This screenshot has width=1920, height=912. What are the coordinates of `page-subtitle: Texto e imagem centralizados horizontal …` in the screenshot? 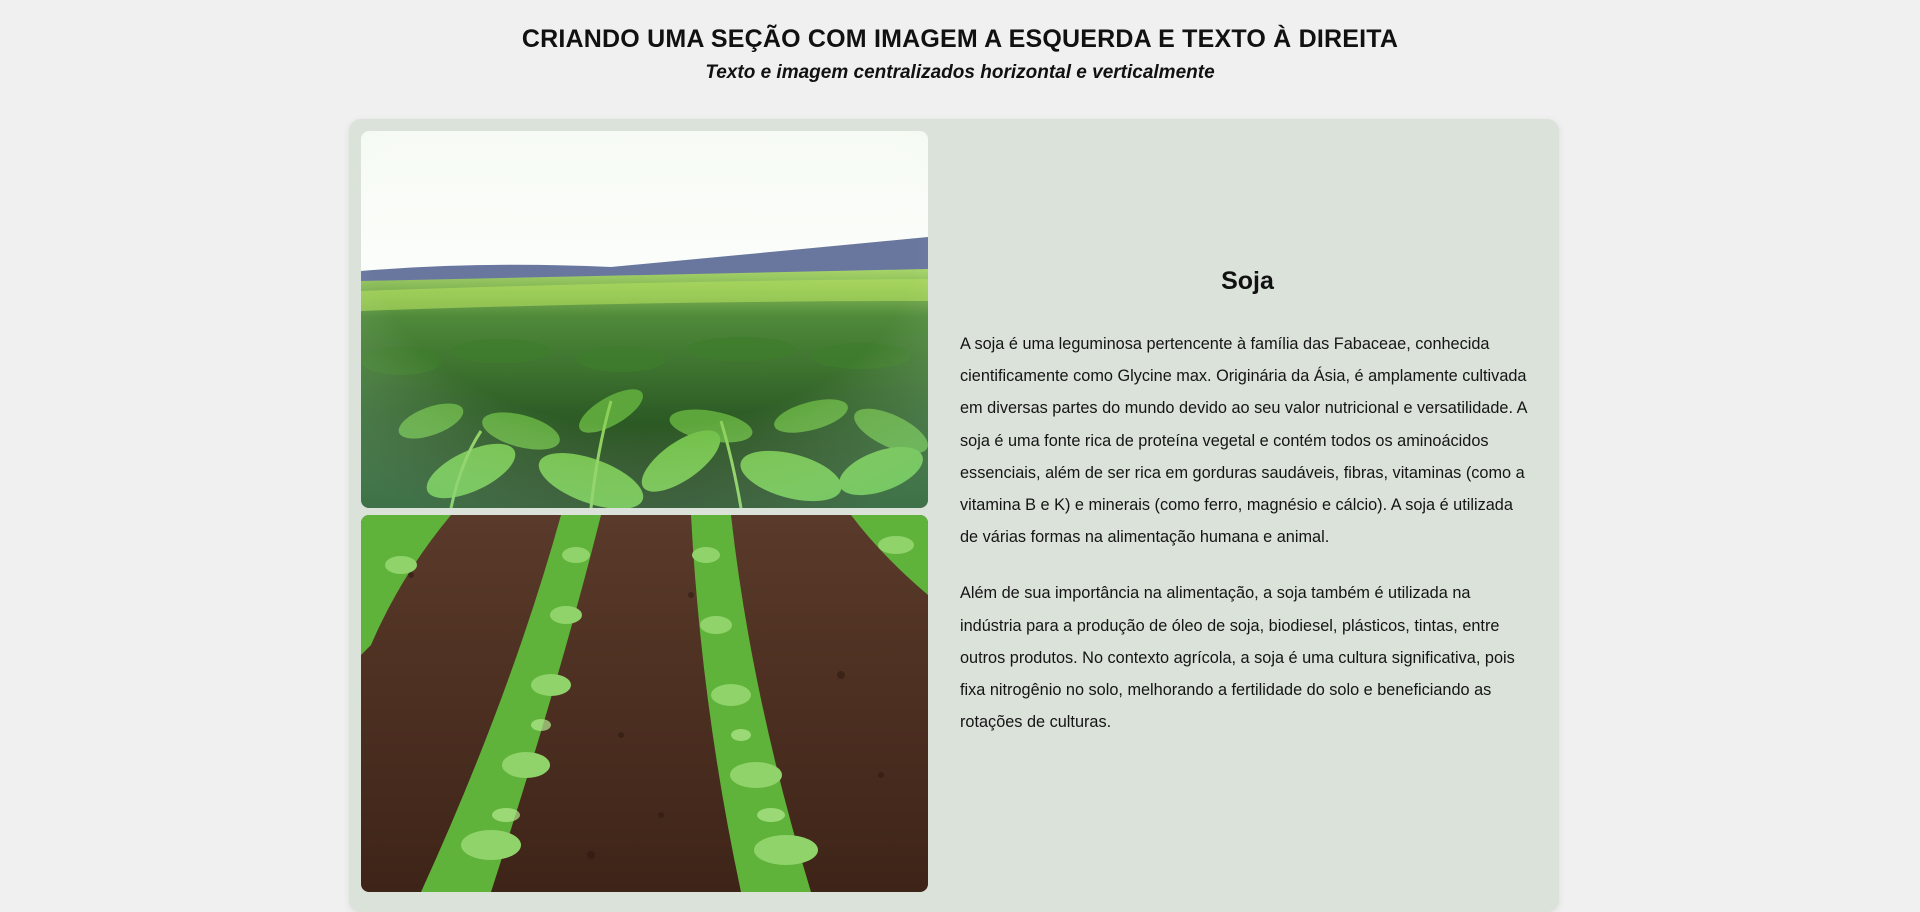 It's located at (960, 72).